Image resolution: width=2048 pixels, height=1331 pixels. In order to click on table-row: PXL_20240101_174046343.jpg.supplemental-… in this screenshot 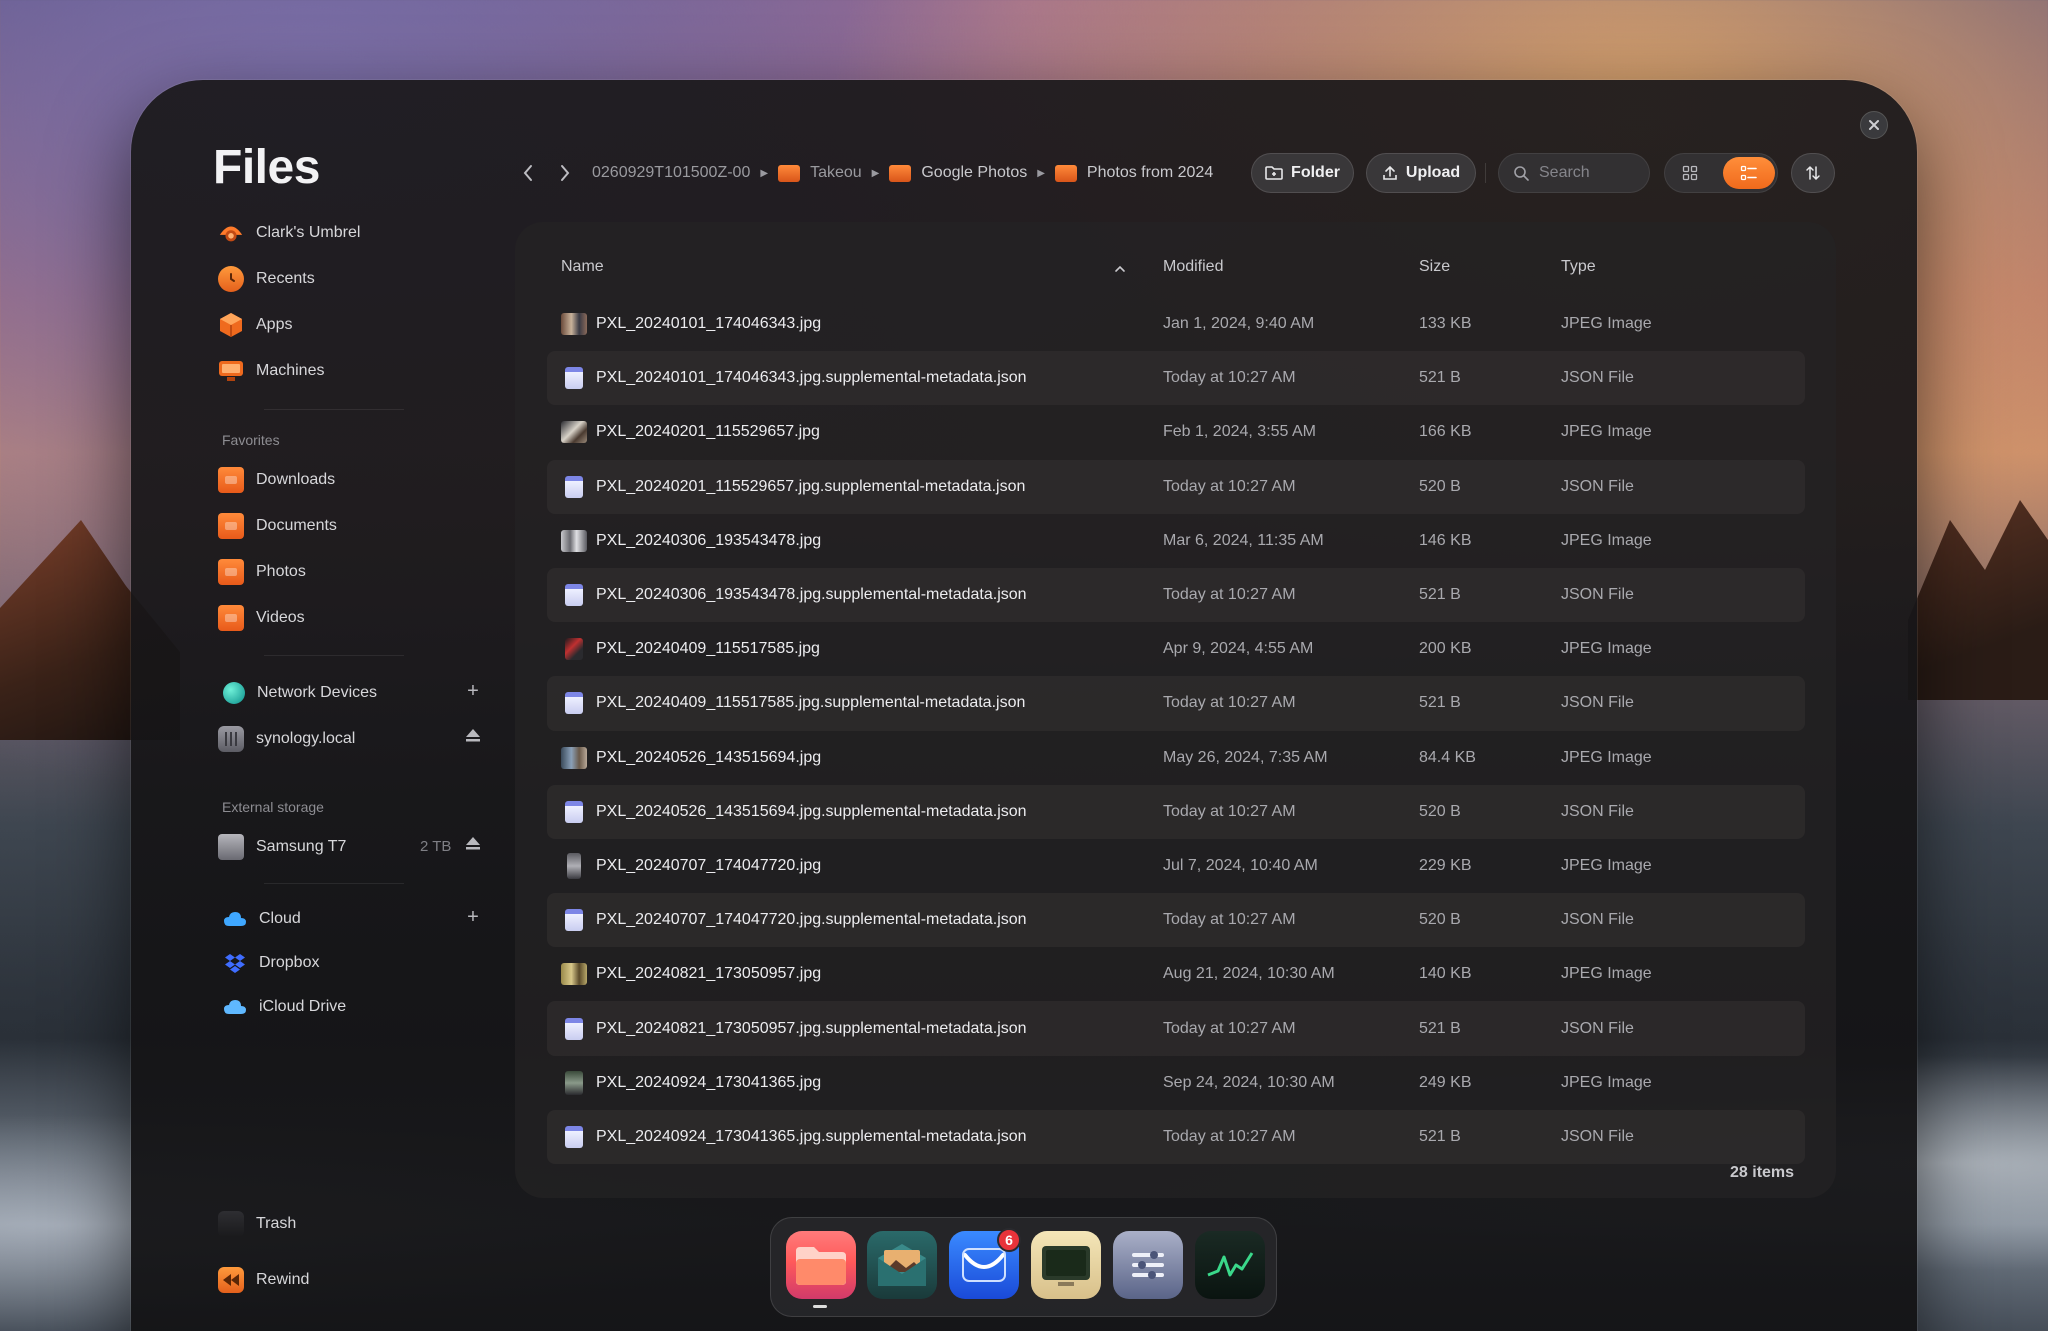, I will do `click(1176, 378)`.